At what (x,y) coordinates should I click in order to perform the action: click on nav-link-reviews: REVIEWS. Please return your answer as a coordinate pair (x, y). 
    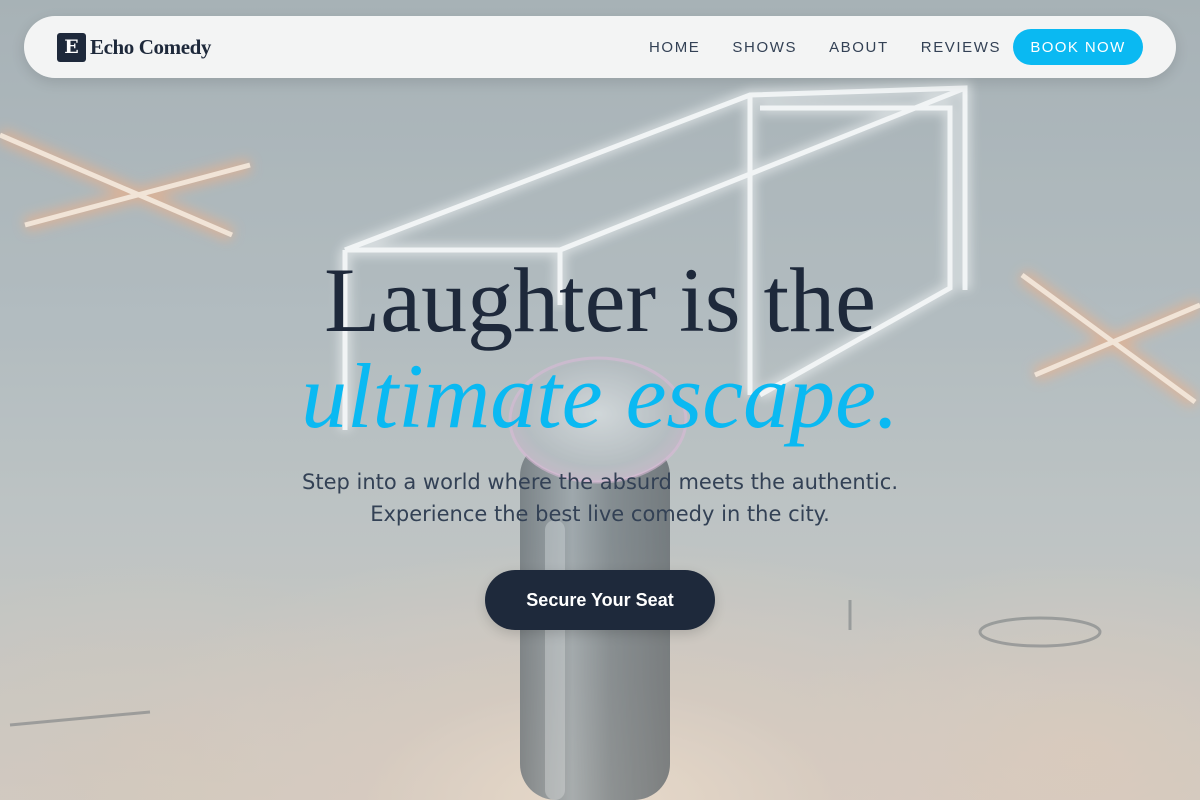
    Looking at the image, I should click on (961, 47).